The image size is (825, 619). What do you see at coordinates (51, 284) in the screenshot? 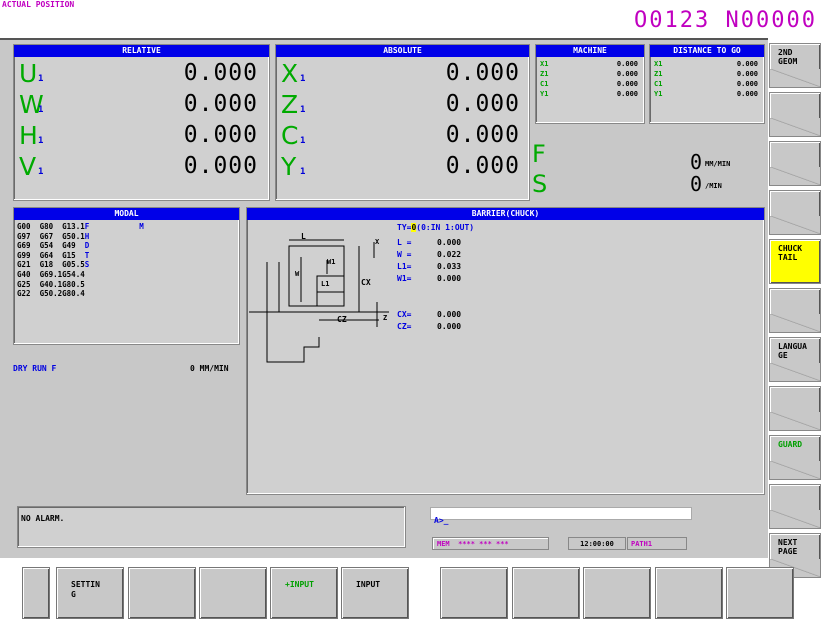
I see `modal-codes: G25 G40.1G80.5` at bounding box center [51, 284].